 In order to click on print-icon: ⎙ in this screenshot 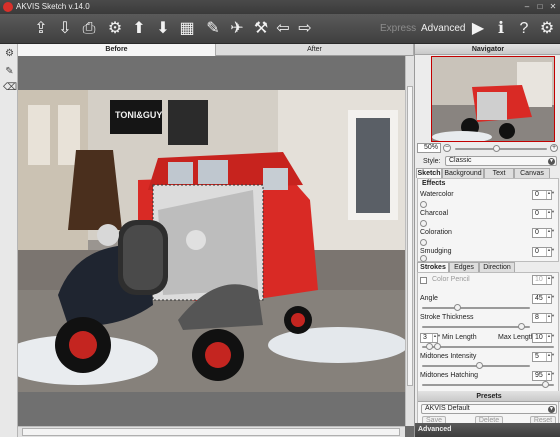, I will do `click(89, 29)`.